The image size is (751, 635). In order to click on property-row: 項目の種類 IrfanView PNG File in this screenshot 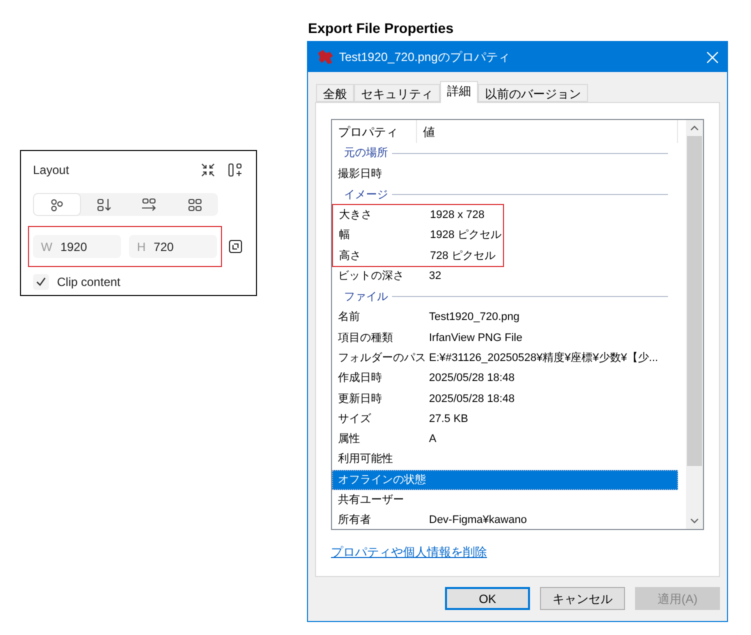, I will do `click(505, 338)`.